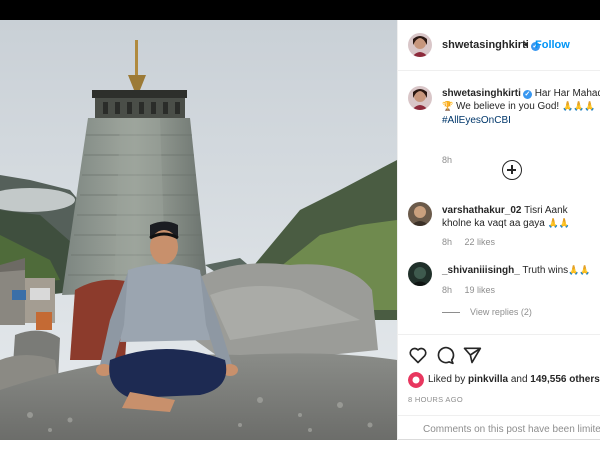 The height and width of the screenshot is (450, 600). What do you see at coordinates (512, 170) in the screenshot?
I see `load-more-comments-plus-circle-icon` at bounding box center [512, 170].